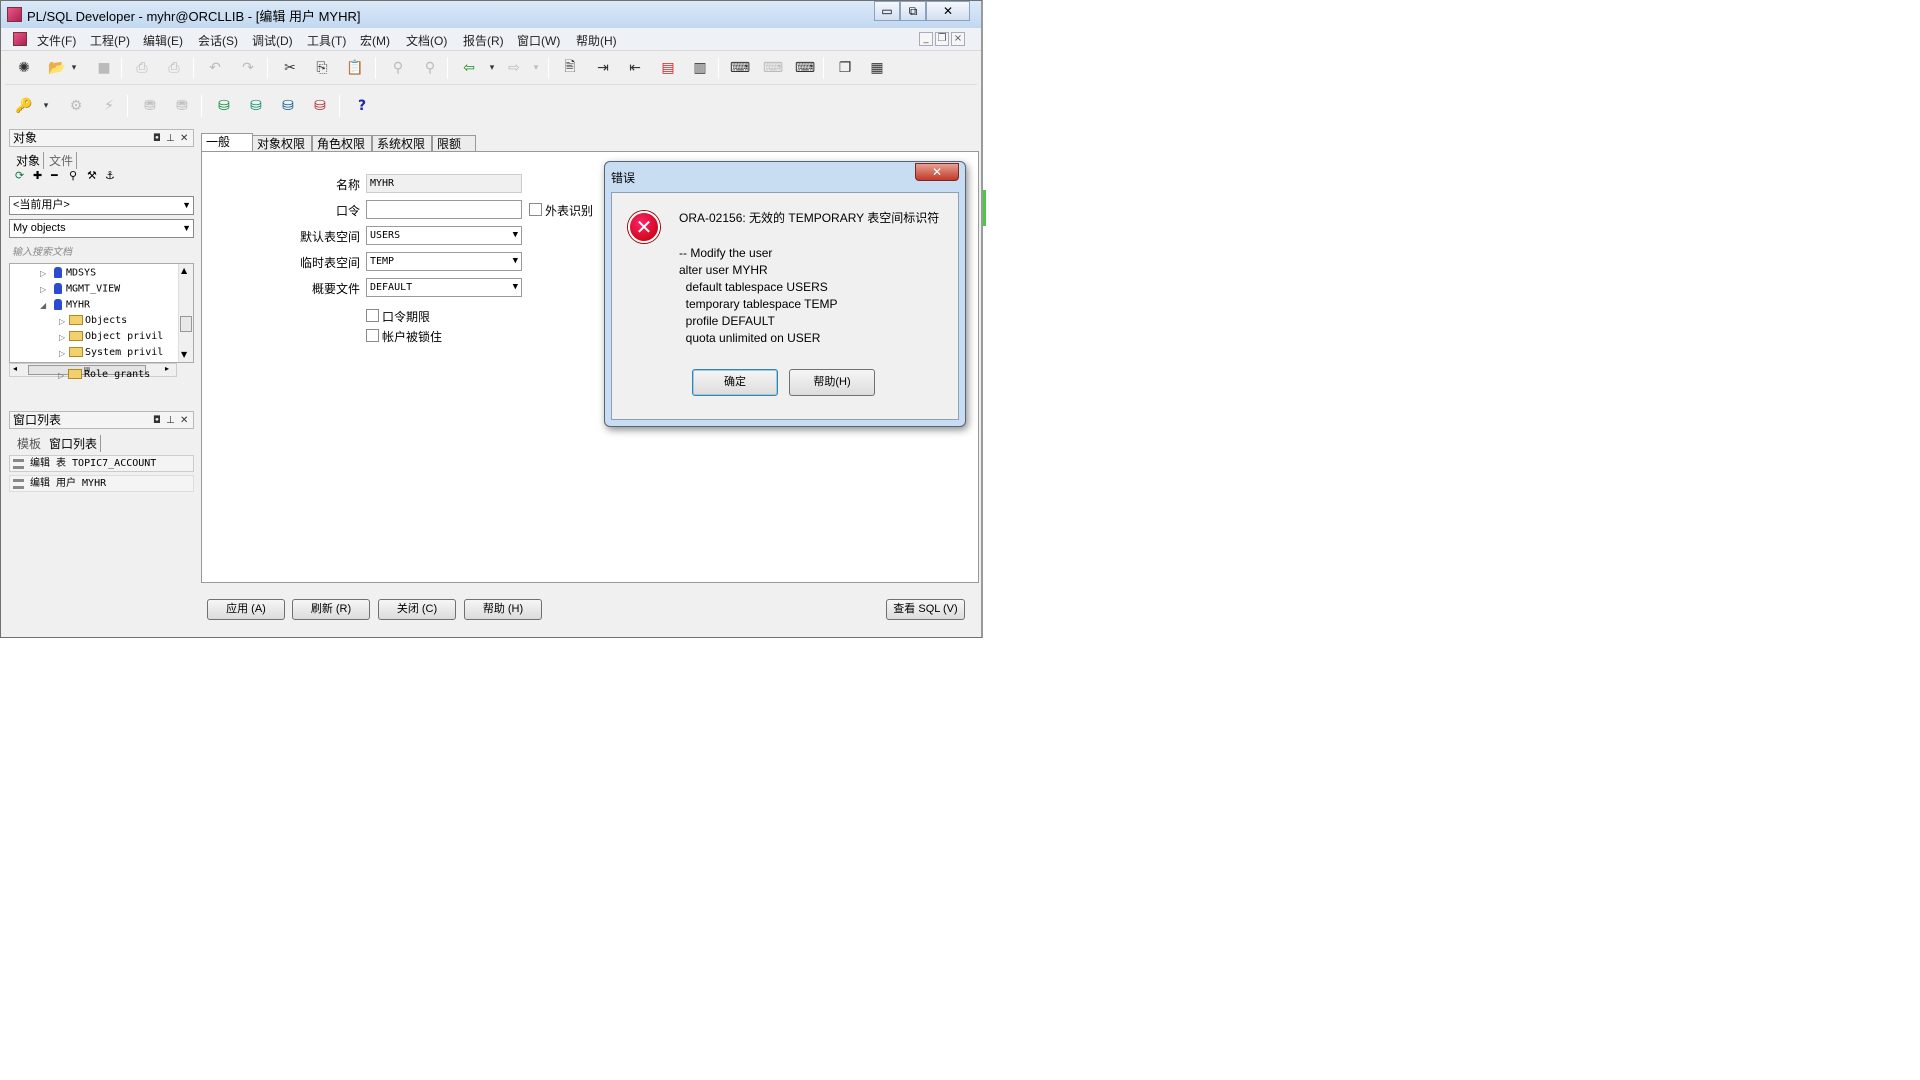  Describe the element at coordinates (57, 68) in the screenshot. I see `open-icon: 📂` at that location.